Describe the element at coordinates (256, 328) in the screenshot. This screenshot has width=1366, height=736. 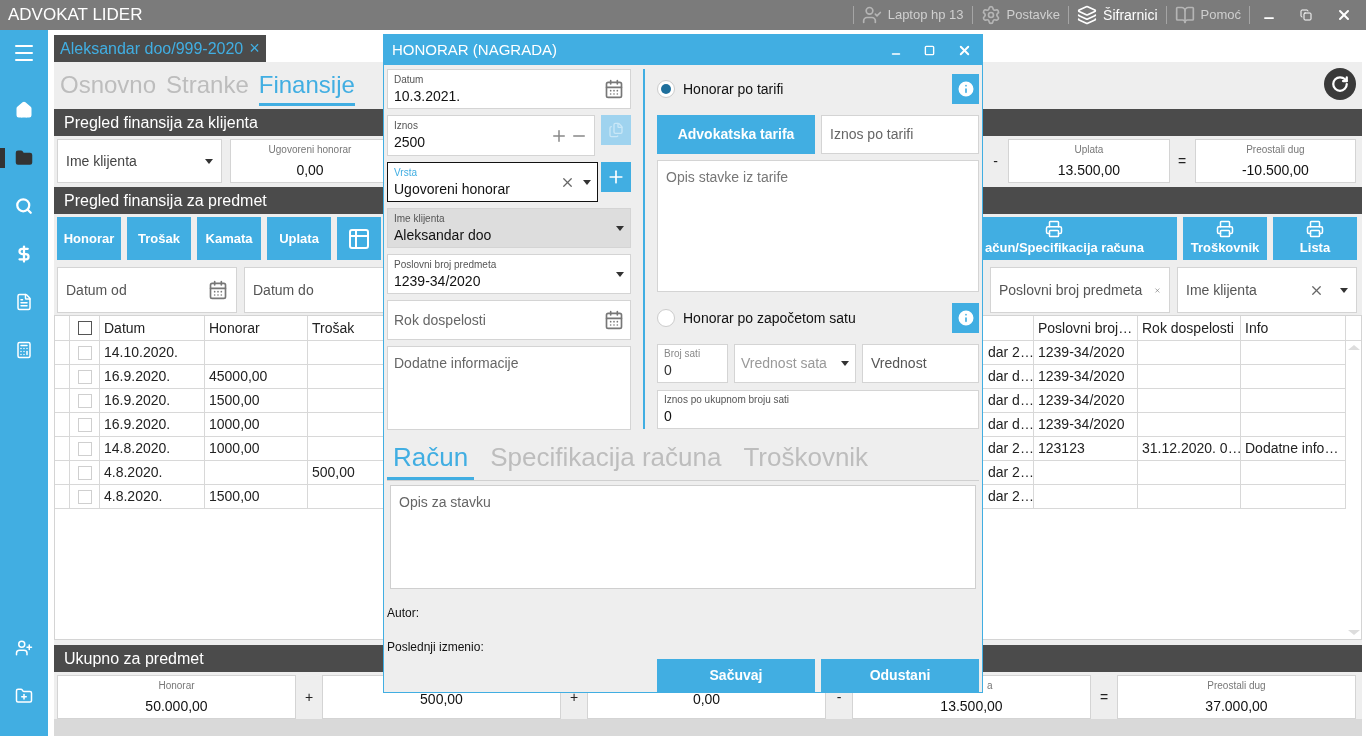
I see `column-header: Honorar` at that location.